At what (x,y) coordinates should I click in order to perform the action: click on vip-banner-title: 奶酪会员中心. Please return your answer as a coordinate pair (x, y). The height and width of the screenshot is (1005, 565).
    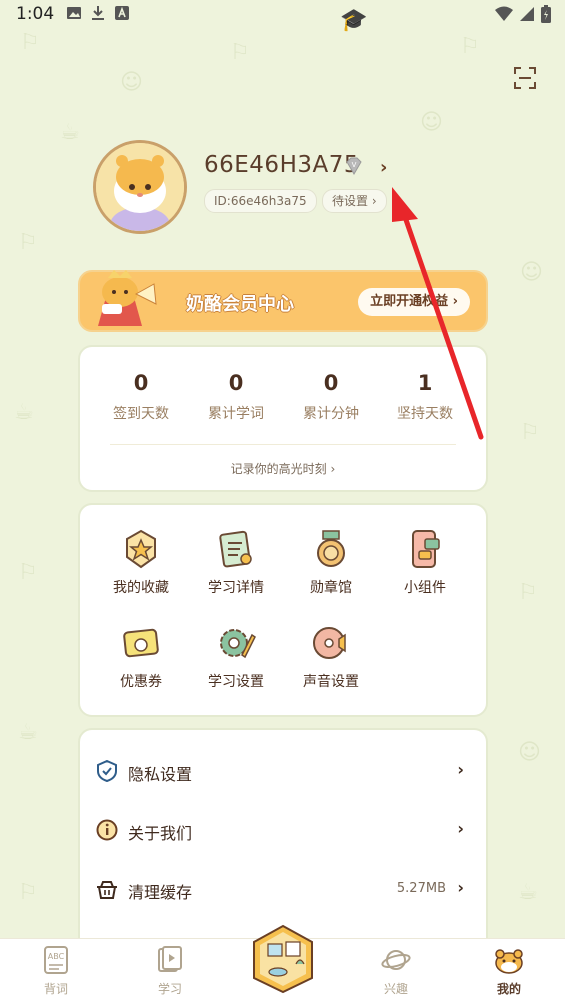
    Looking at the image, I should click on (240, 304).